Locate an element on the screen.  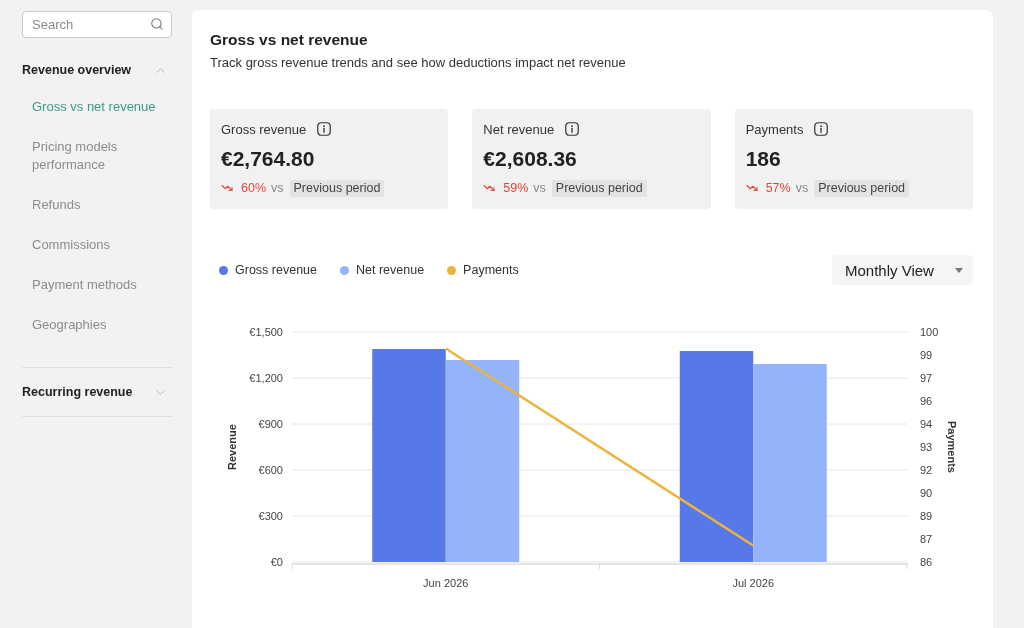
axis-title: Payments is located at coordinates (952, 447).